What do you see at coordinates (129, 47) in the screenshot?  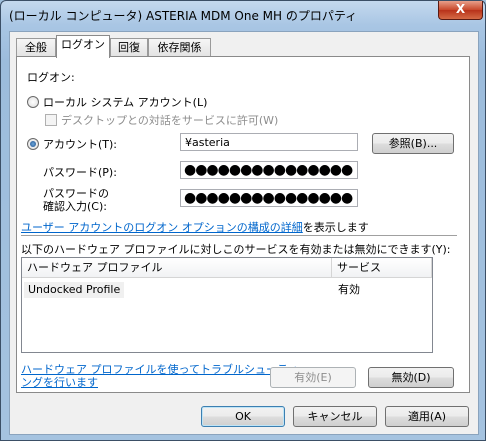 I see `tab-recovery: 回復` at bounding box center [129, 47].